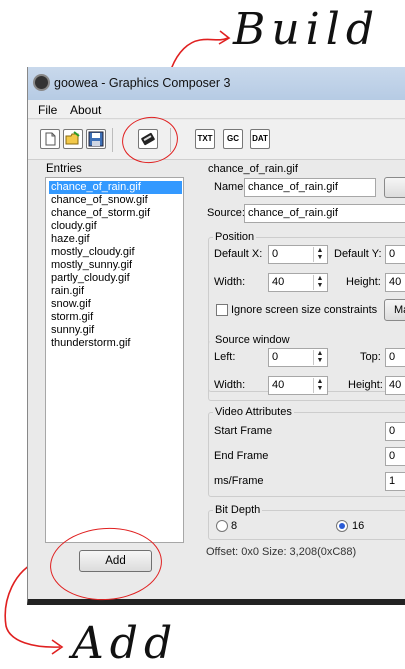 The image size is (405, 669). What do you see at coordinates (142, 83) in the screenshot?
I see `window-title: goowea - Graphics Composer 3` at bounding box center [142, 83].